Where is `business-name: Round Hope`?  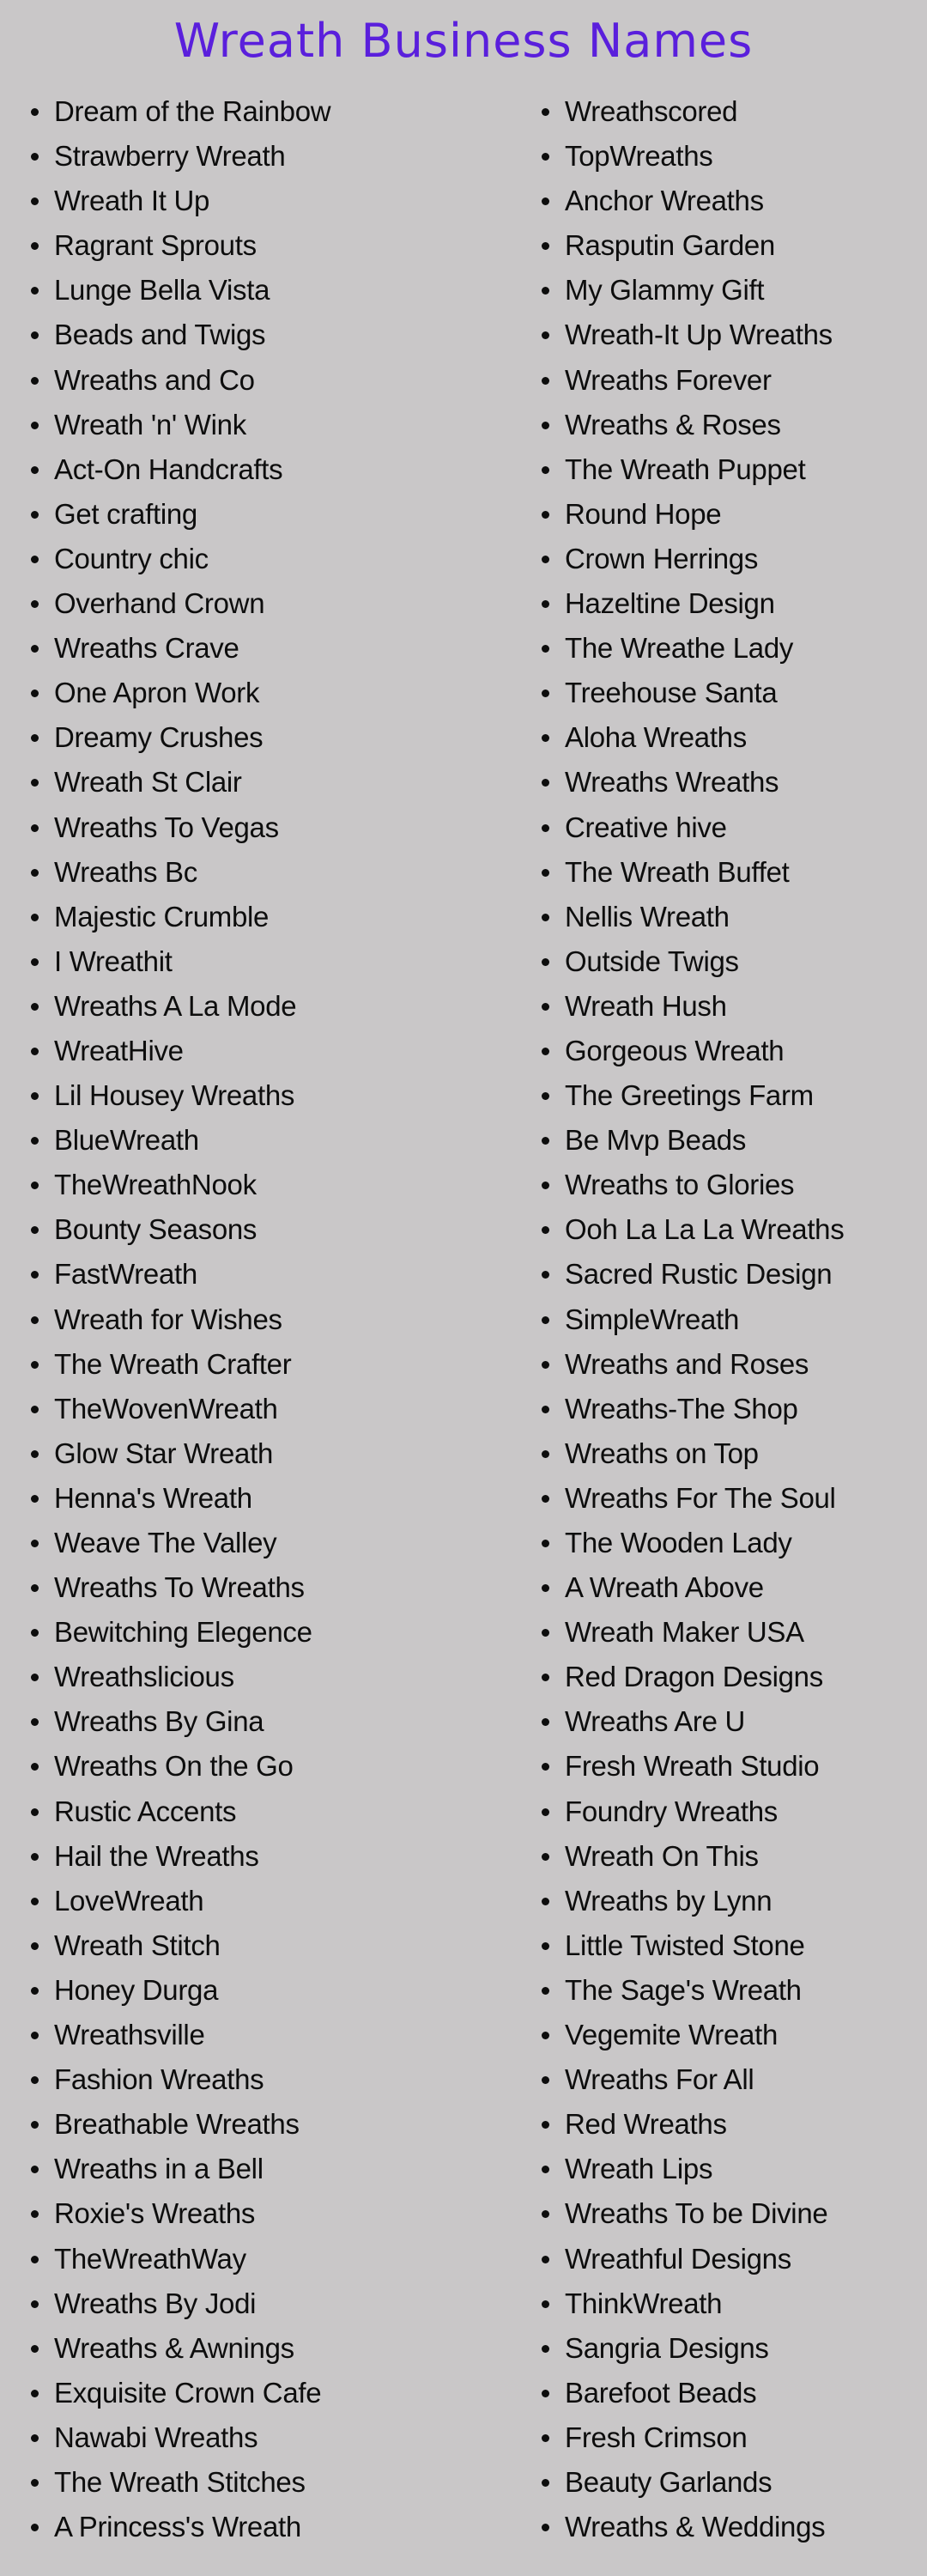 business-name: Round Hope is located at coordinates (643, 513).